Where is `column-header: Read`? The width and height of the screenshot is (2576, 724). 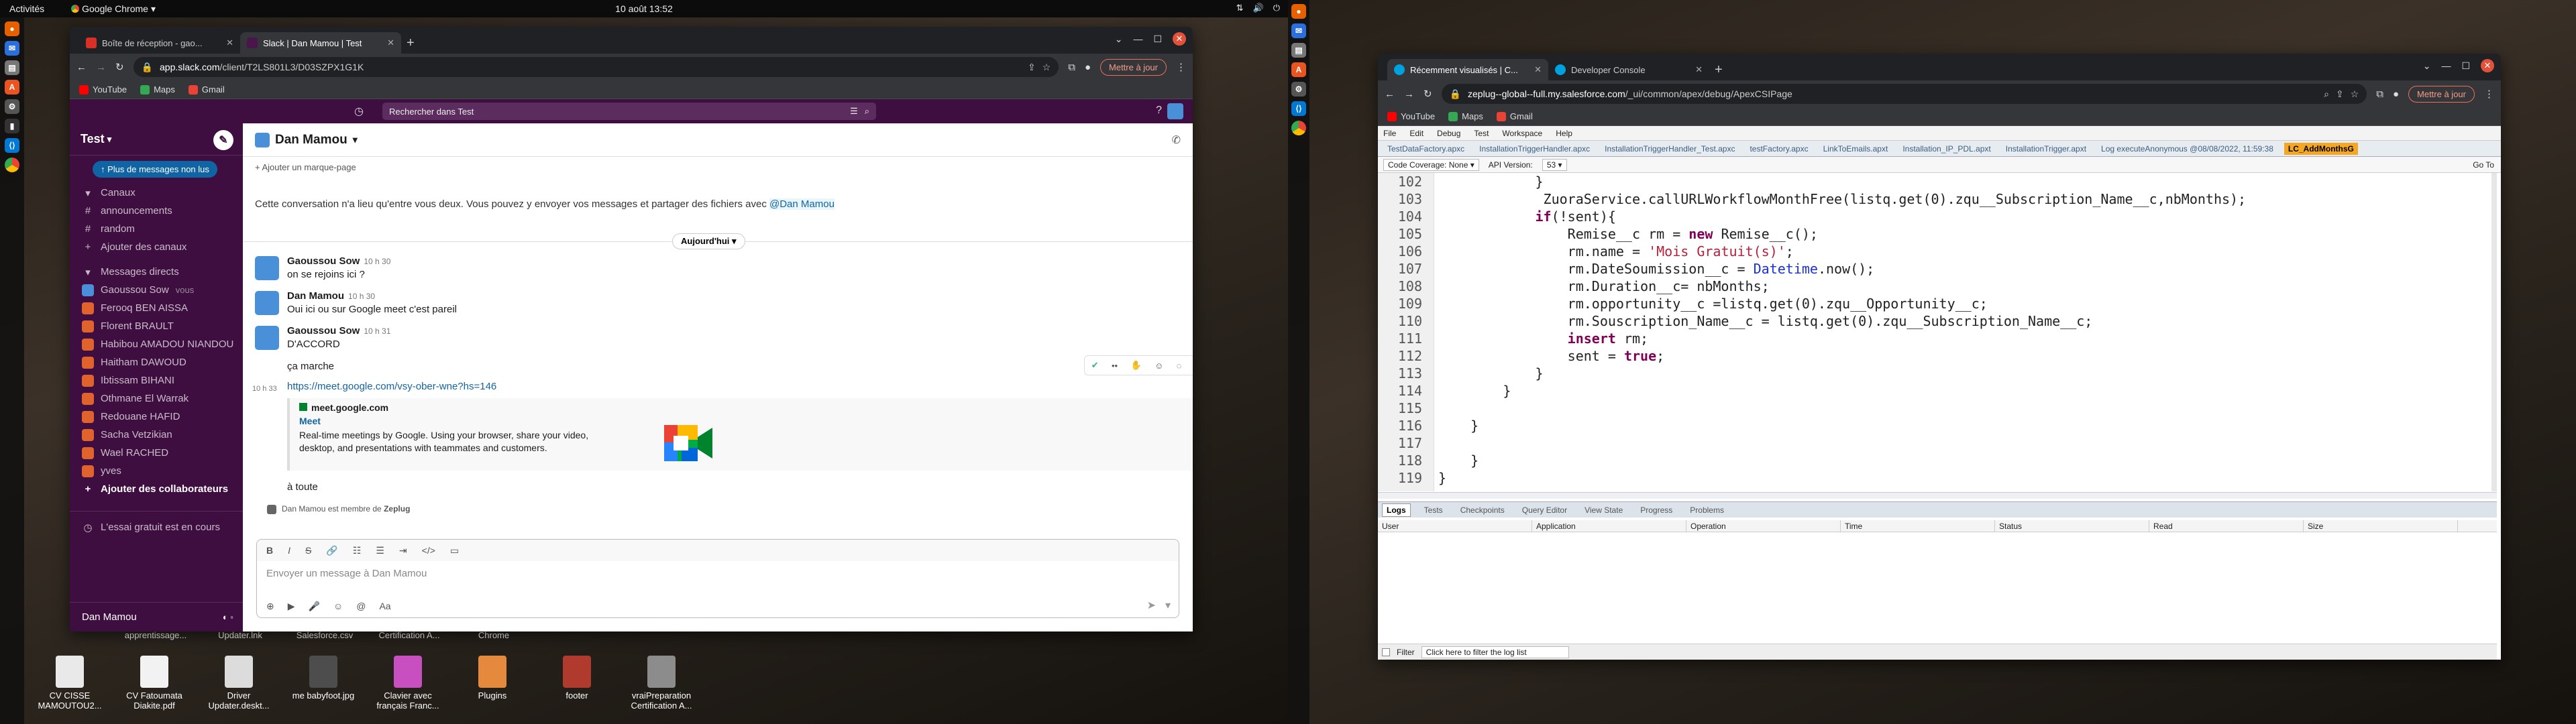 column-header: Read is located at coordinates (2226, 526).